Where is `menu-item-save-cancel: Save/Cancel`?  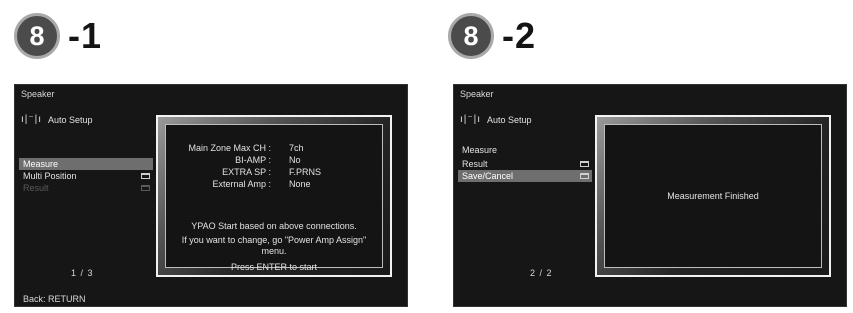
menu-item-save-cancel: Save/Cancel is located at coordinates (525, 176).